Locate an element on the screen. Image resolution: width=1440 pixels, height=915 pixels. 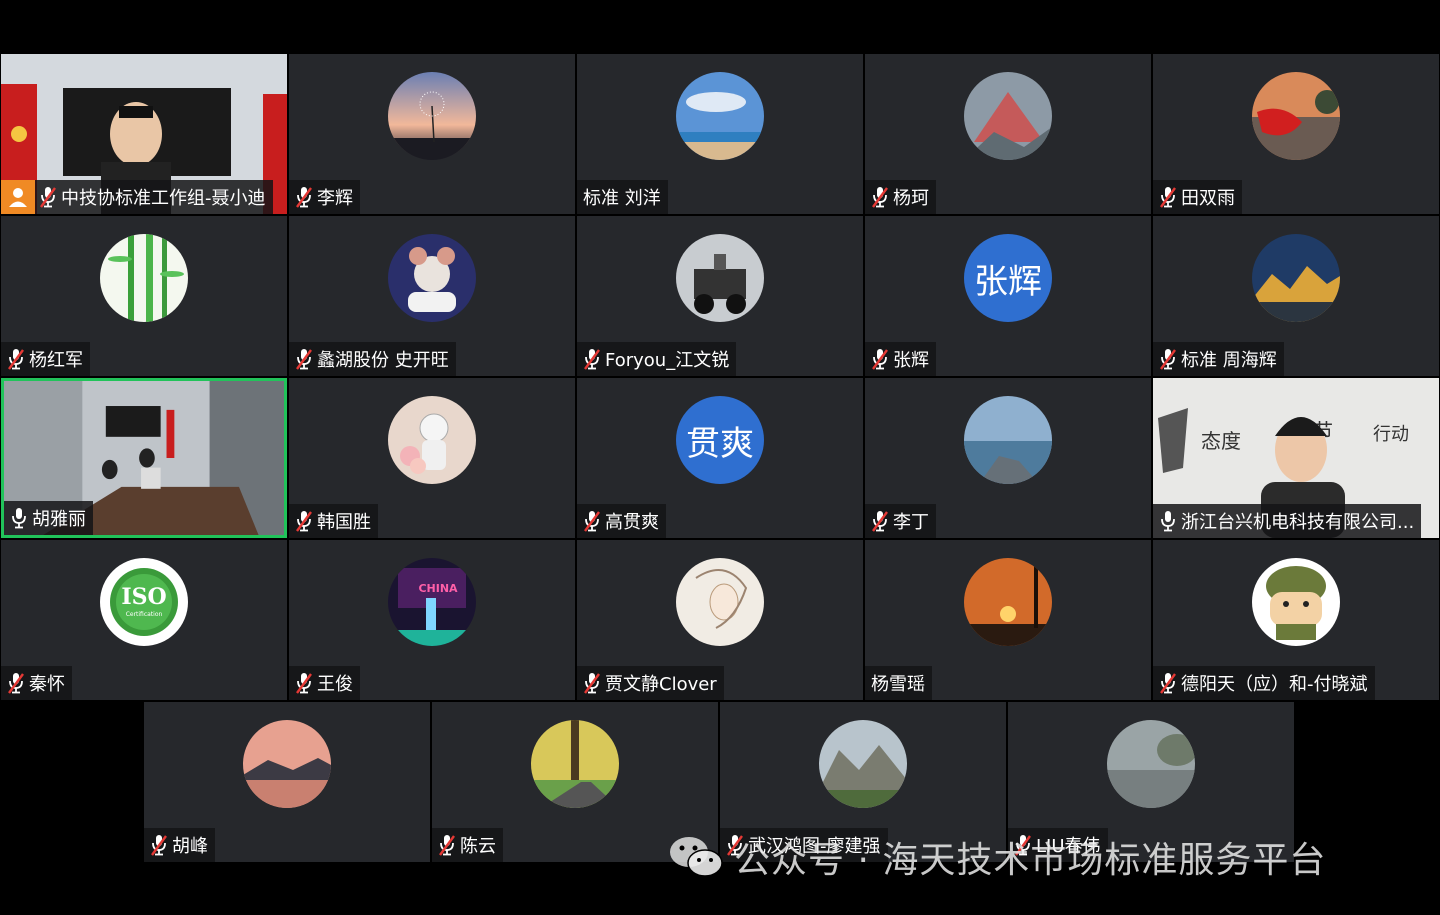
participant-tile: 贾文静Clover is located at coordinates (720, 620).